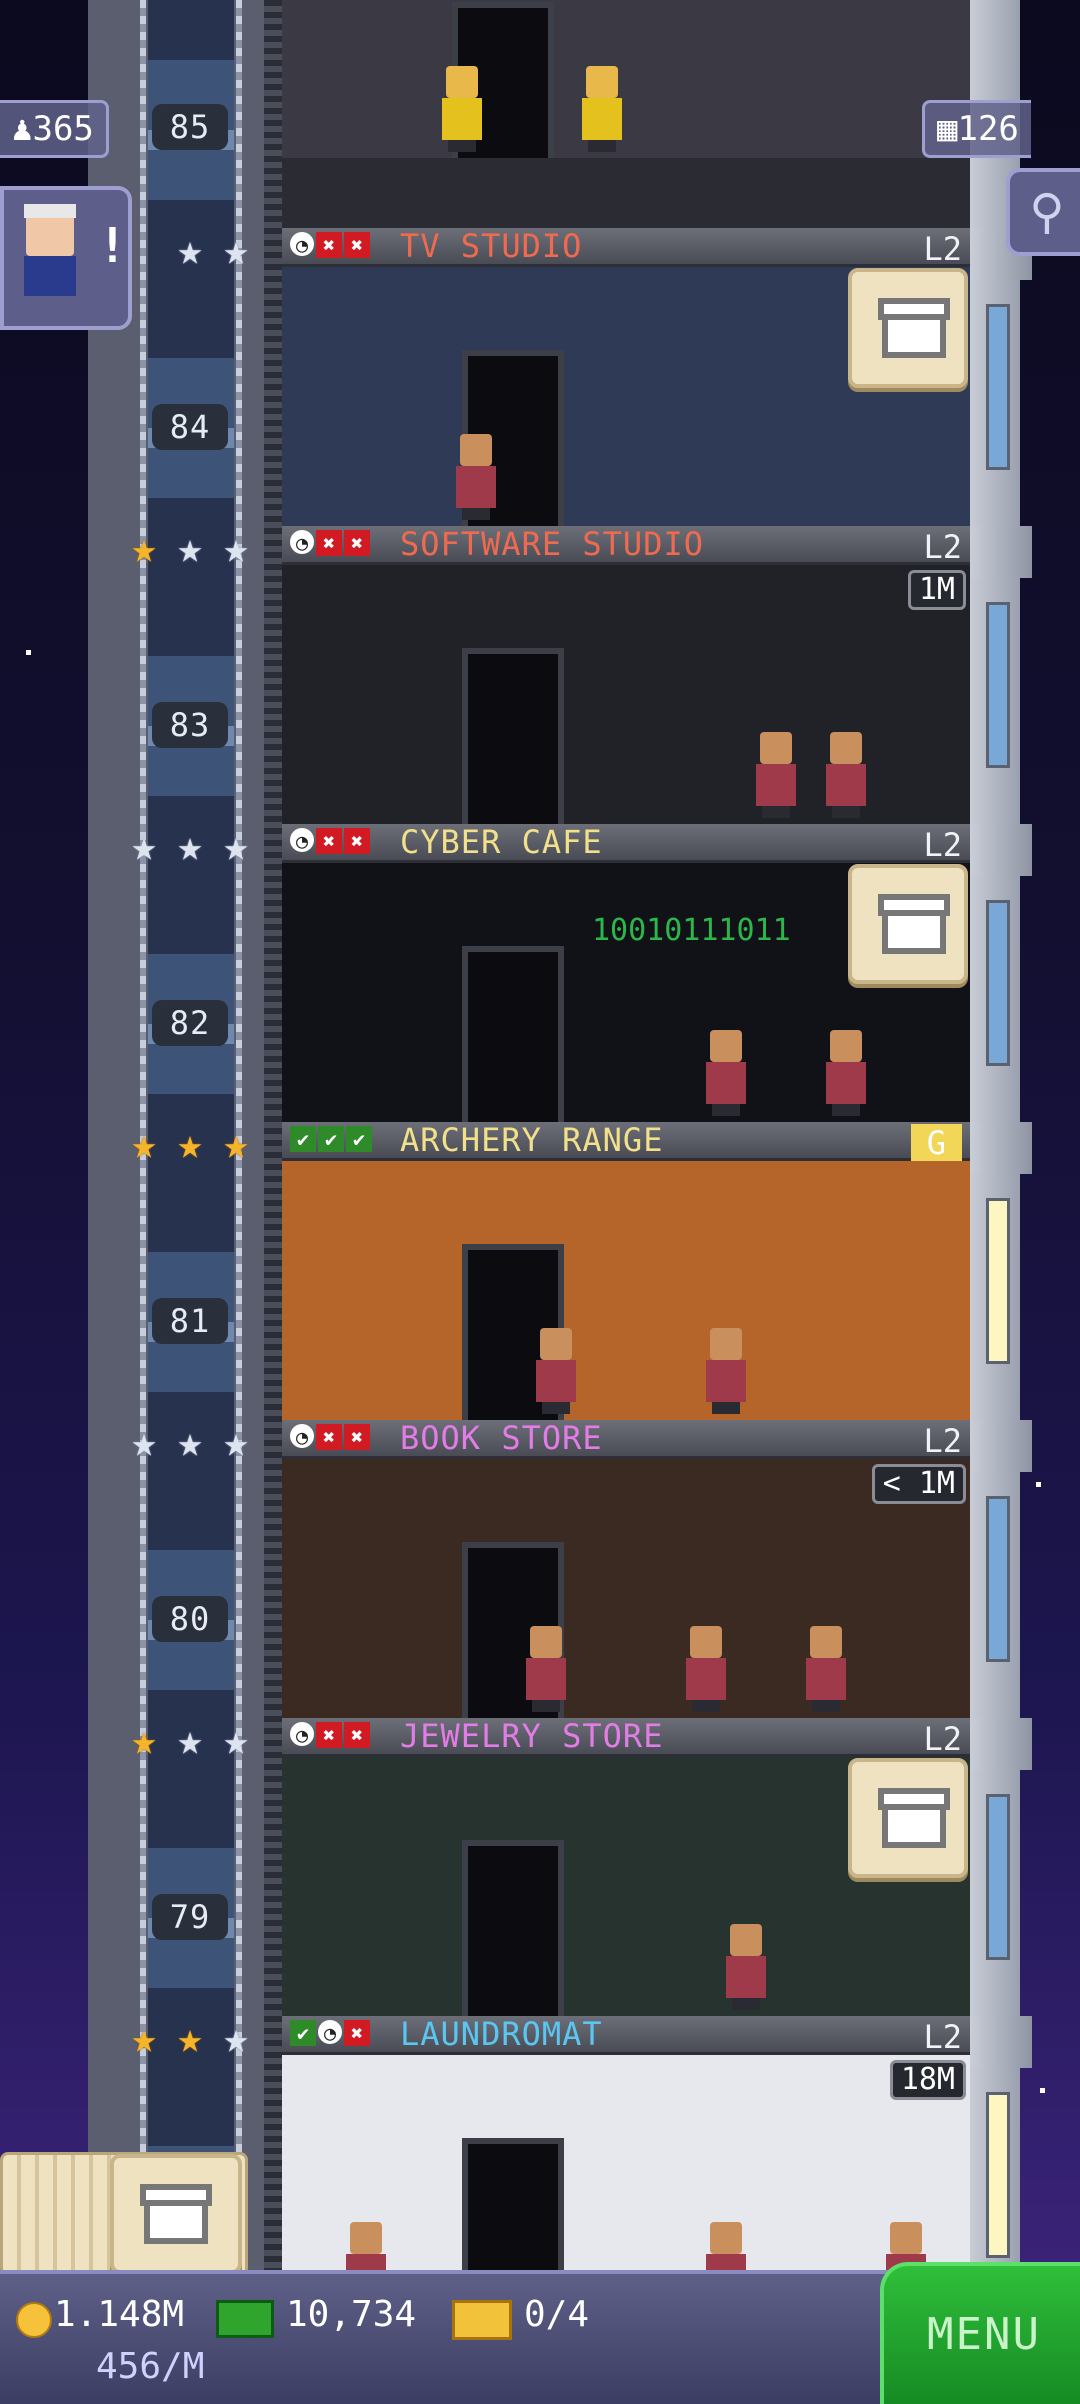  I want to click on floor-80: ◔ ✖ ✖ BOOK STORE L2 < 1M, so click(626, 1569).